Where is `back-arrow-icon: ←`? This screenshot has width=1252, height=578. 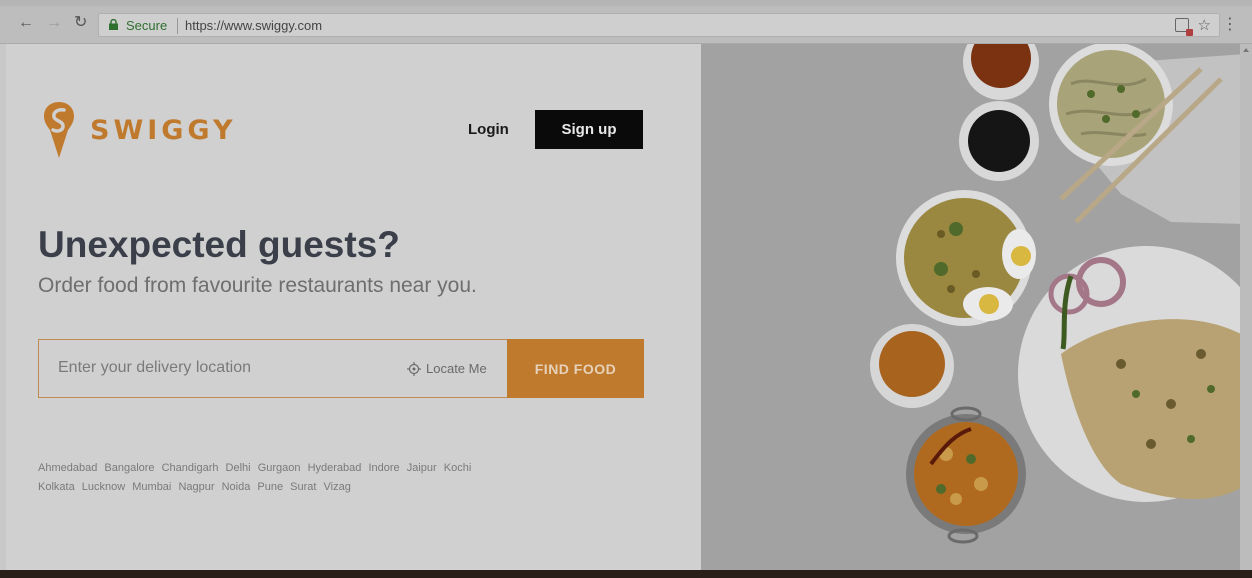
back-arrow-icon: ← is located at coordinates (26, 23).